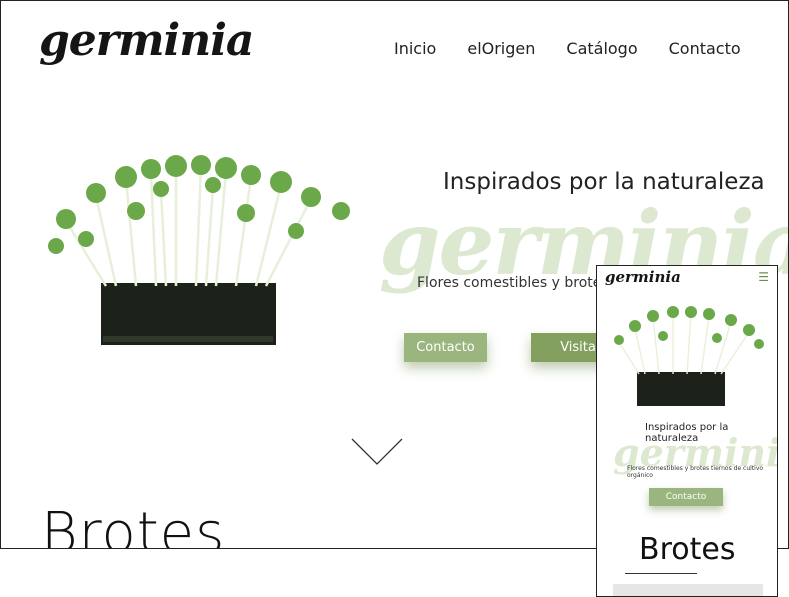 This screenshot has height=597, width=789. What do you see at coordinates (686, 497) in the screenshot?
I see `mobile-contacto-button: Contacto` at bounding box center [686, 497].